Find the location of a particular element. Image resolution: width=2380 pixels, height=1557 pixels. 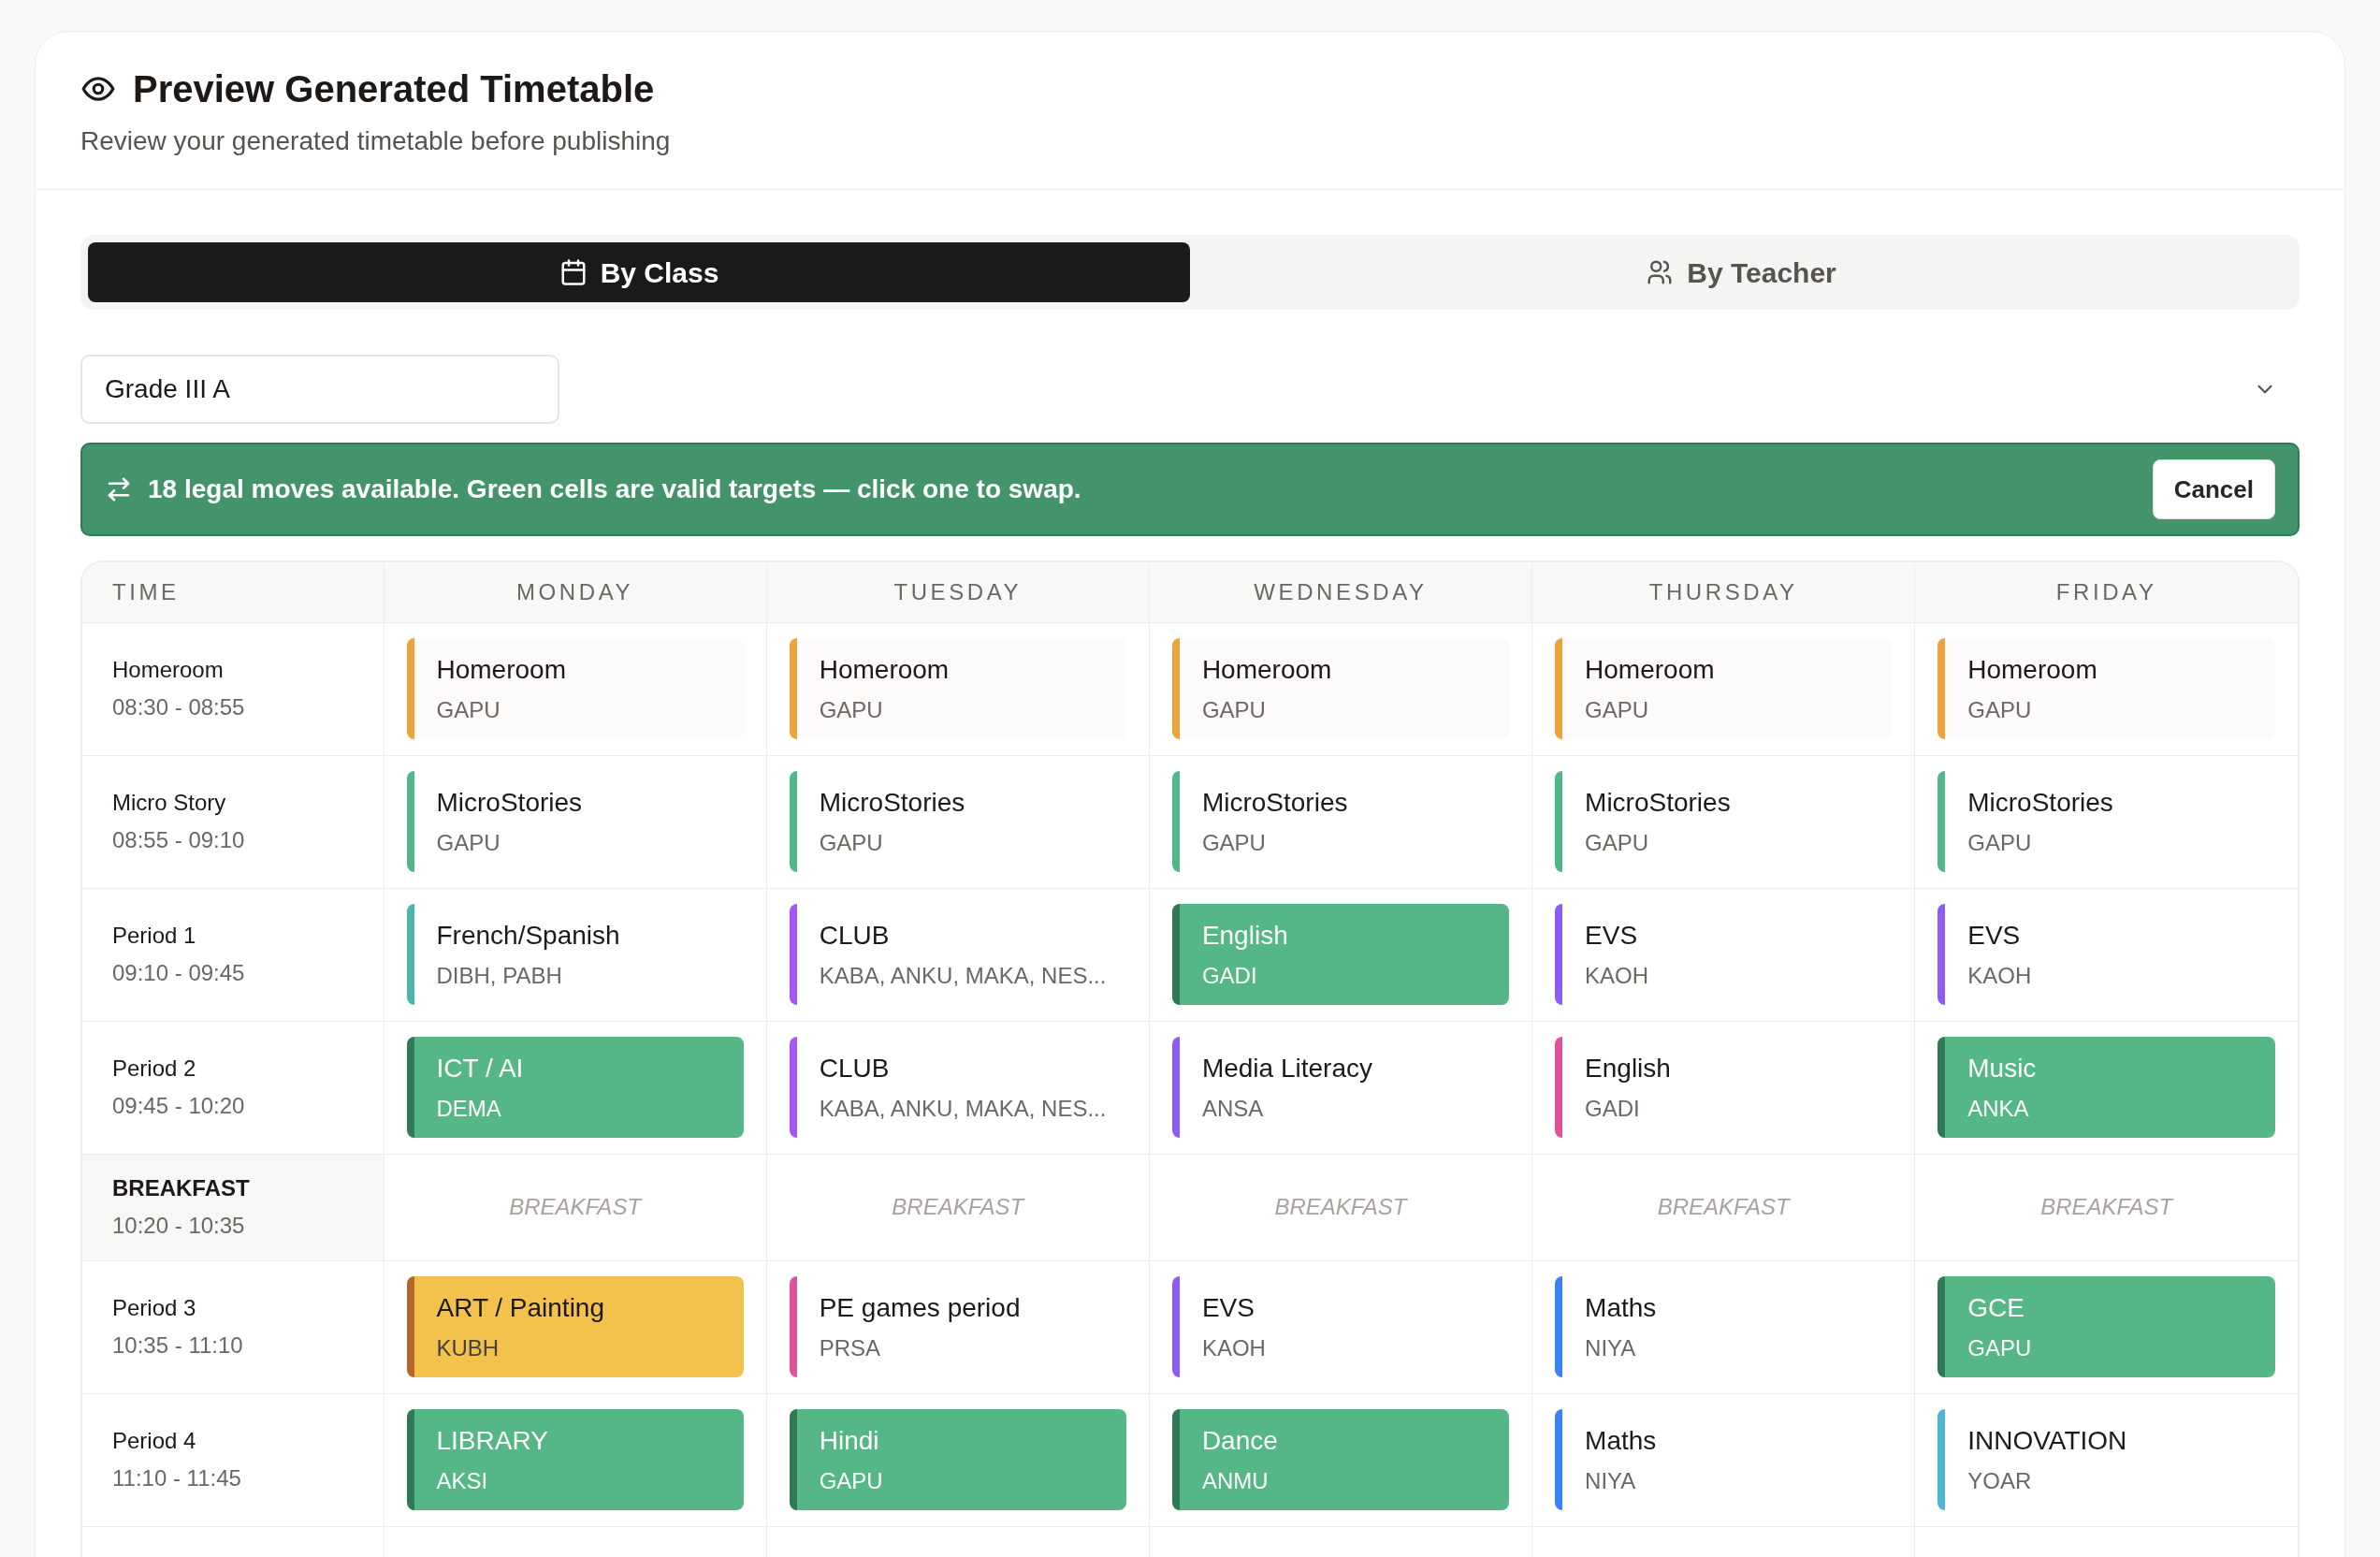

period-time: 11:10 - 11:45 is located at coordinates (177, 1478).